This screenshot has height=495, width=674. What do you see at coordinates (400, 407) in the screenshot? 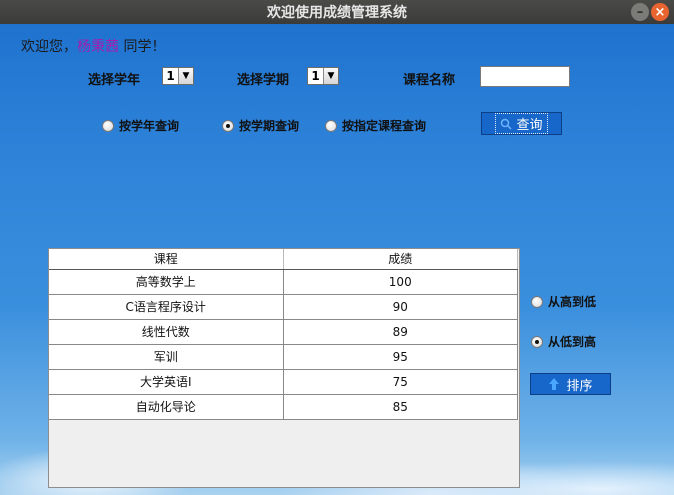
I see `score-cell: 85` at bounding box center [400, 407].